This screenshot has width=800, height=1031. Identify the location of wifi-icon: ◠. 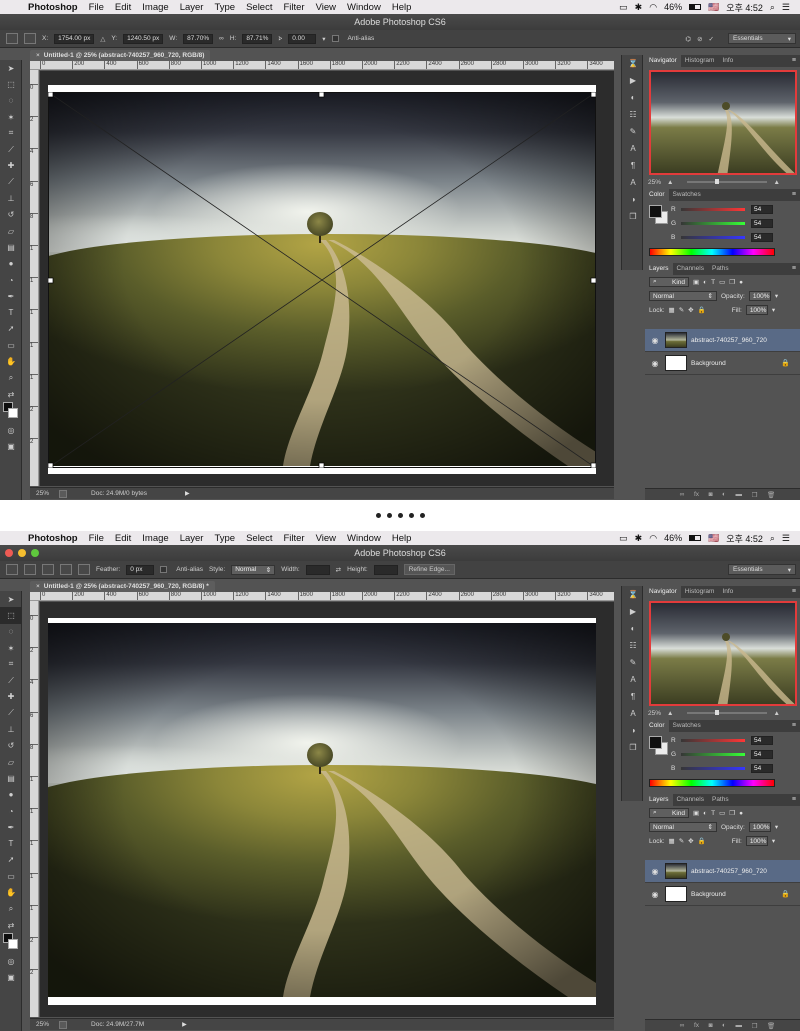
(653, 7).